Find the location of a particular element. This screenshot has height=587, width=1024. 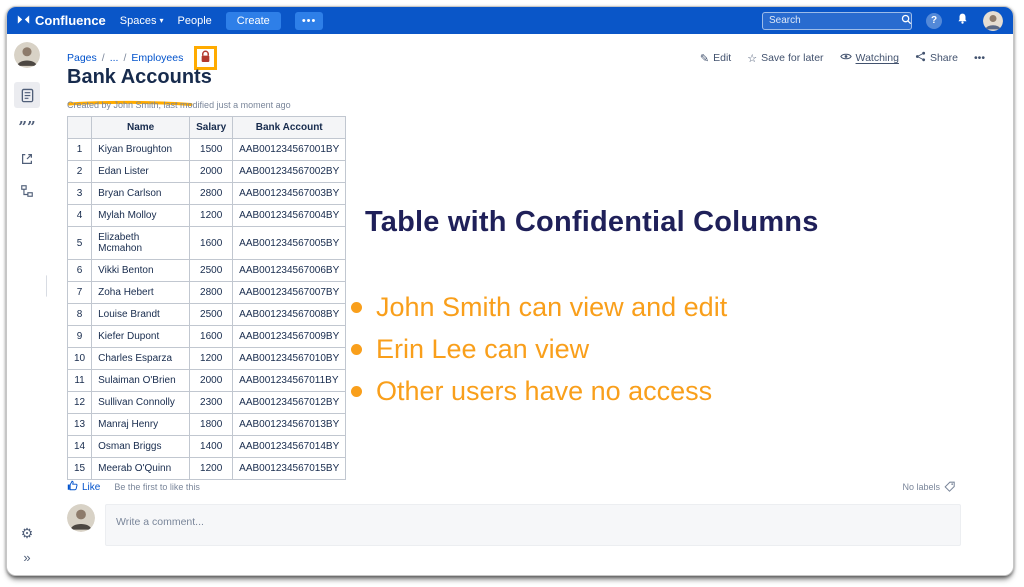

table-cell: Louise Brandt is located at coordinates (141, 314).